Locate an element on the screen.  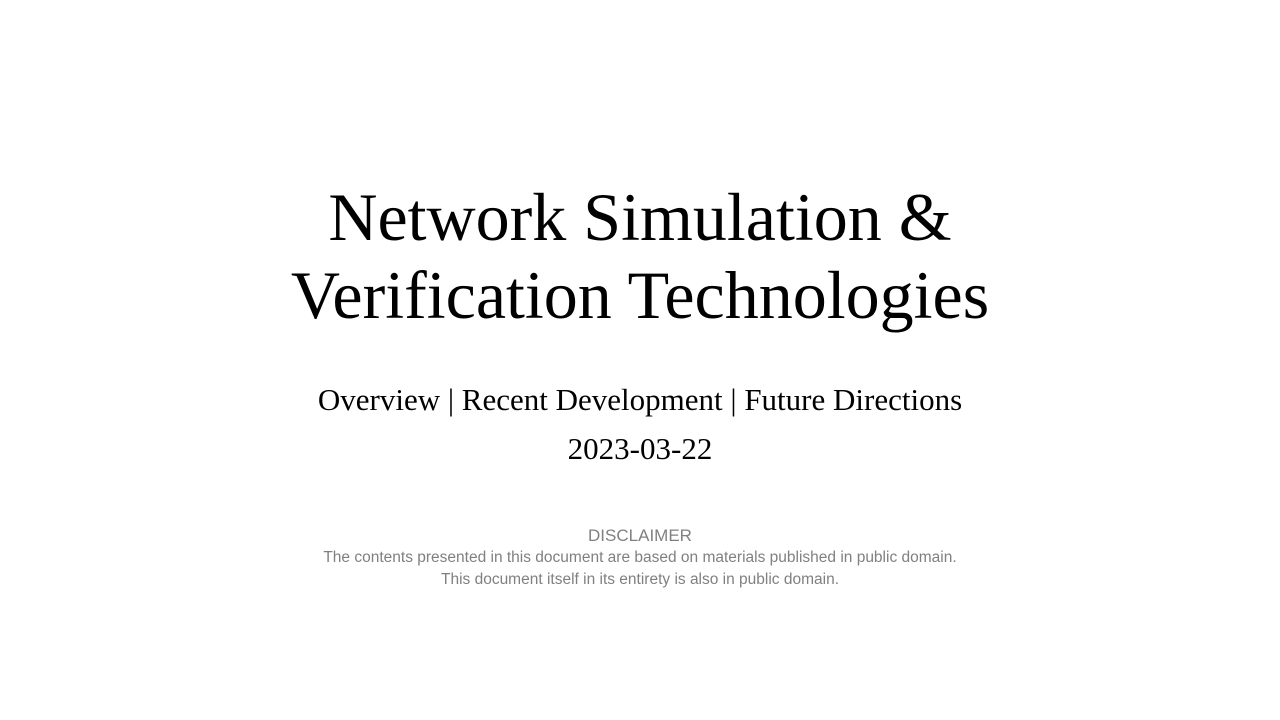
disclaimer-heading: DISCLAIMER is located at coordinates (640, 535).